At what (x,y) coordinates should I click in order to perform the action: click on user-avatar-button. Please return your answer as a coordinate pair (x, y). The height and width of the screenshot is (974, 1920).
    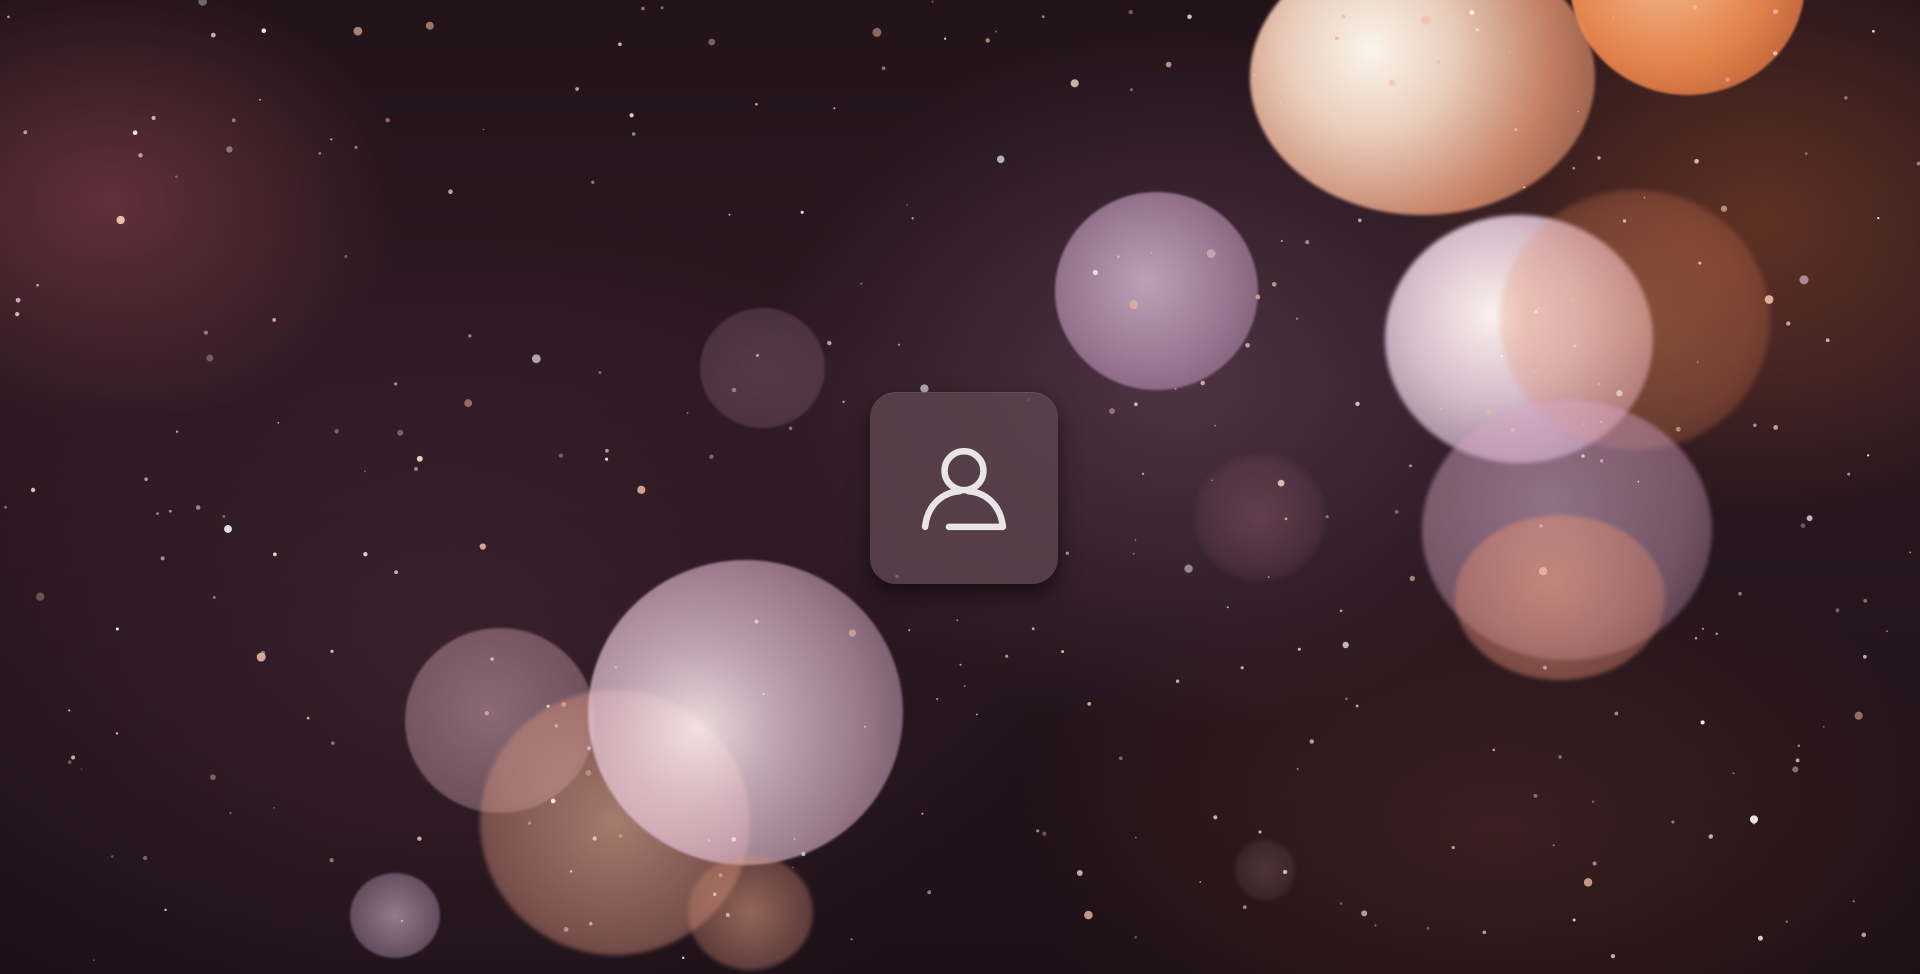
    Looking at the image, I should click on (964, 488).